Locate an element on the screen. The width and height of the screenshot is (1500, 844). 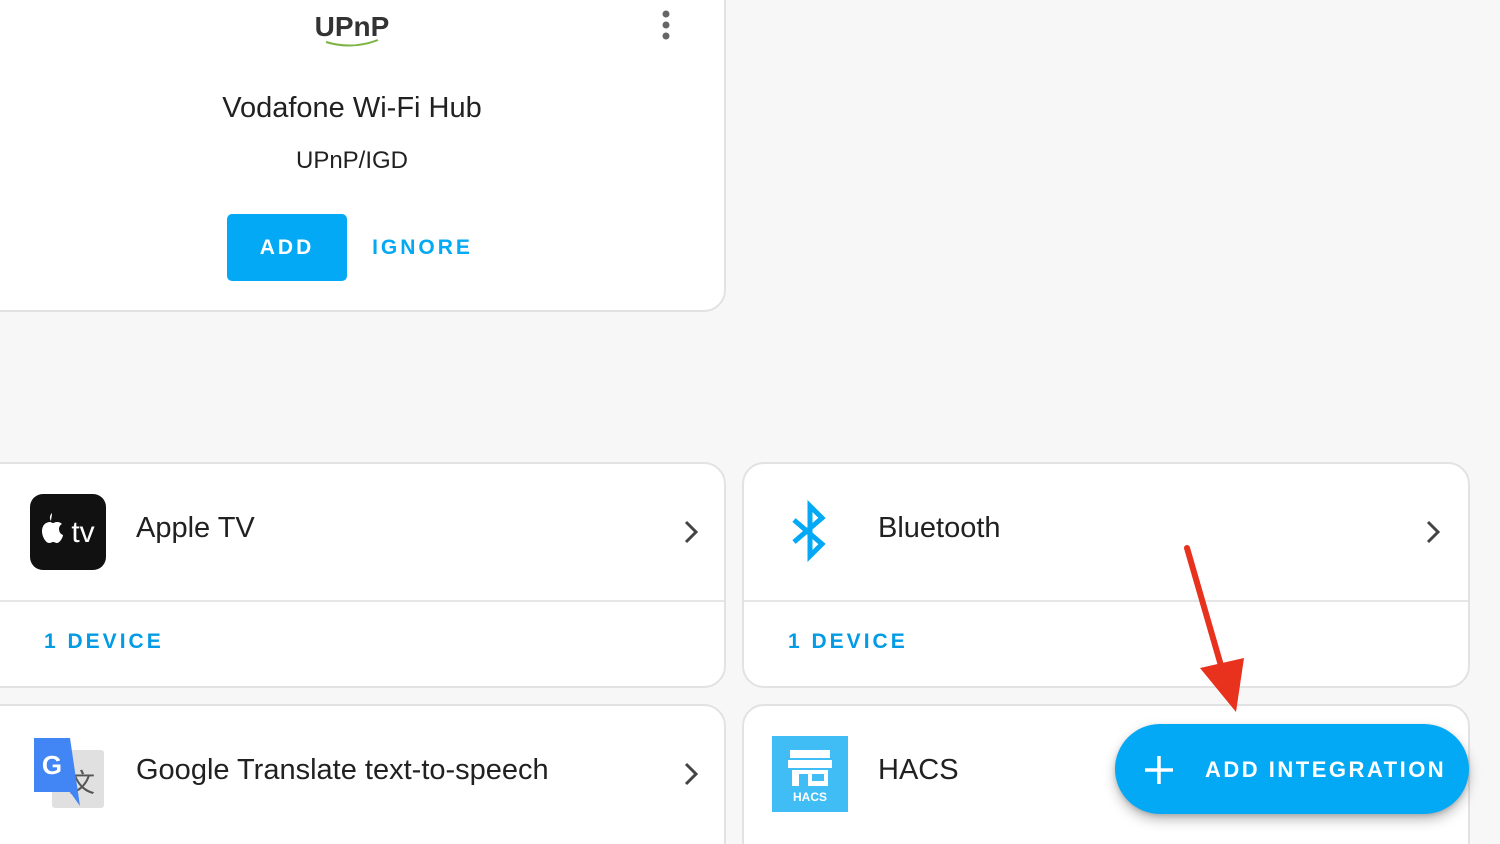
integration-header-apple-tv: tv Apple TV is located at coordinates (362, 533).